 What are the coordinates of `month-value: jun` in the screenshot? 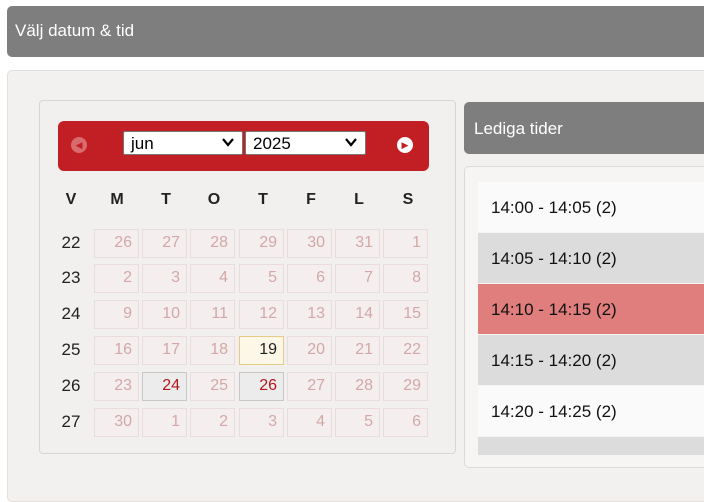 It's located at (142, 143).